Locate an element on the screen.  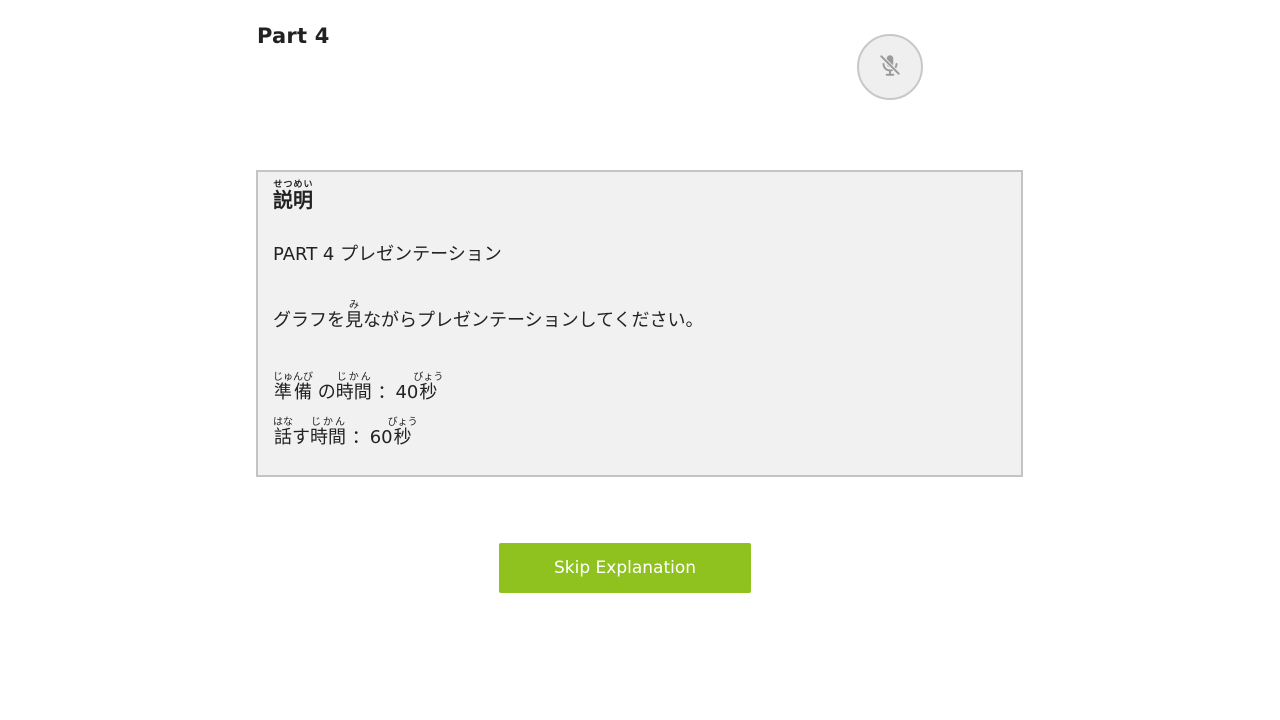
explanation-heading: 説明せつめい is located at coordinates (293, 196).